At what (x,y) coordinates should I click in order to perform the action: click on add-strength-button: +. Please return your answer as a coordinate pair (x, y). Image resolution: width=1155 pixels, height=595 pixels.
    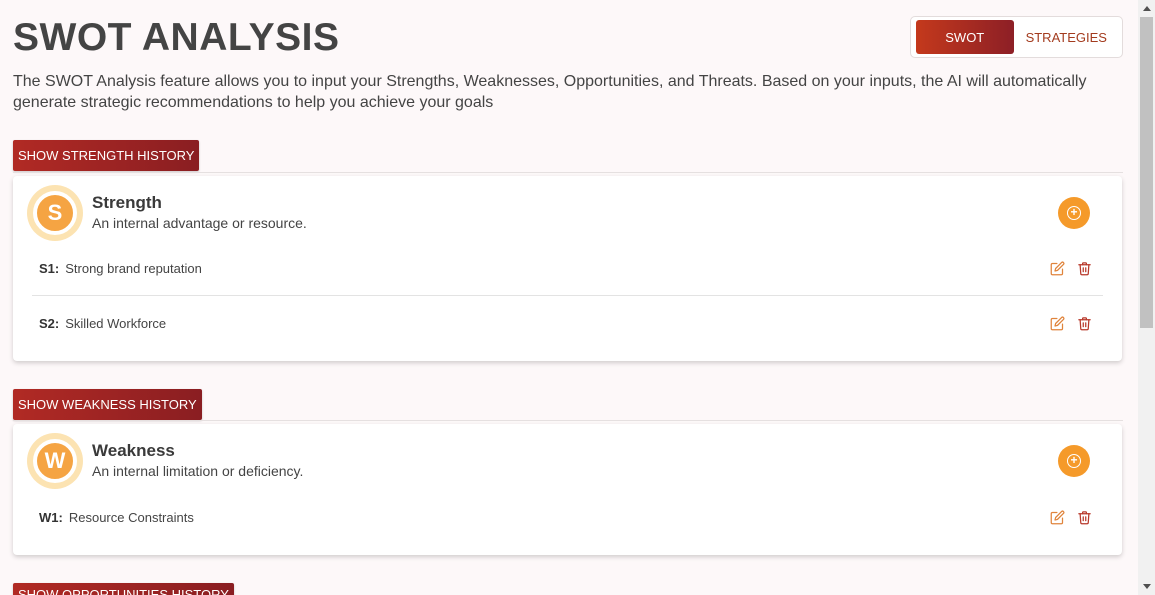
    Looking at the image, I should click on (1074, 213).